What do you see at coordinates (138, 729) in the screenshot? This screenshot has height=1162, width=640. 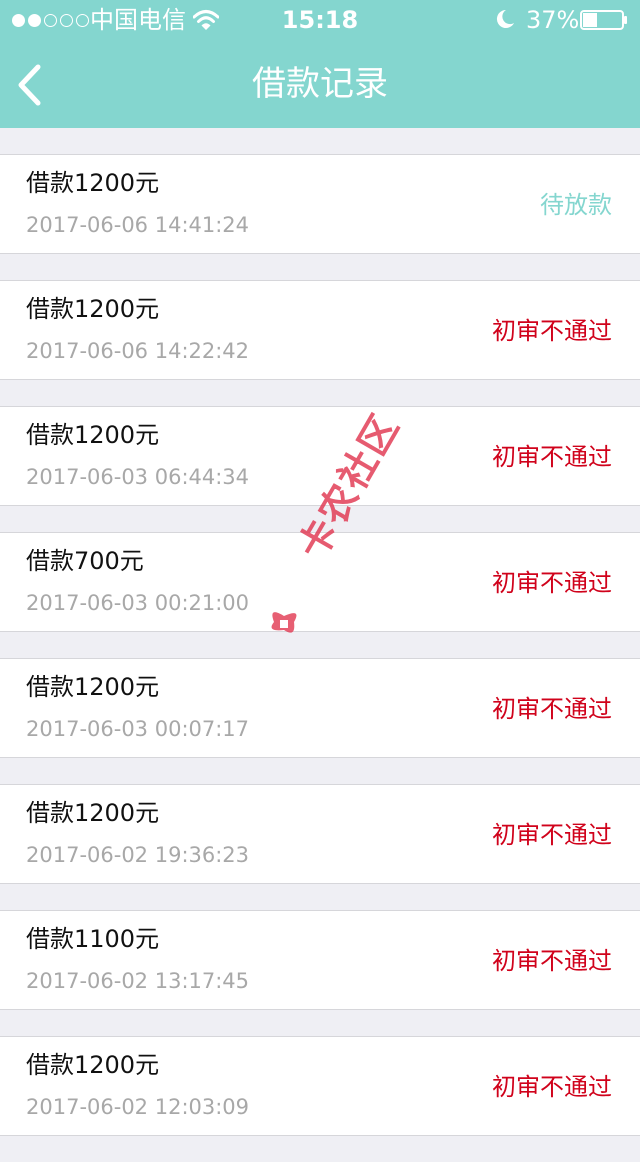 I see `record-timestamp: 2017-06-03 00:07:17` at bounding box center [138, 729].